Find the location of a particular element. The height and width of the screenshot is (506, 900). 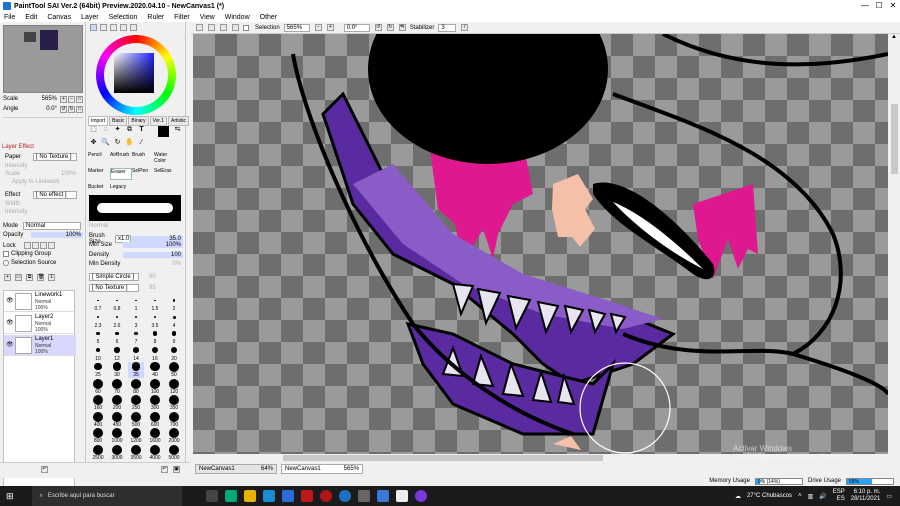

zoom-dropdown: 565% is located at coordinates (296, 27).